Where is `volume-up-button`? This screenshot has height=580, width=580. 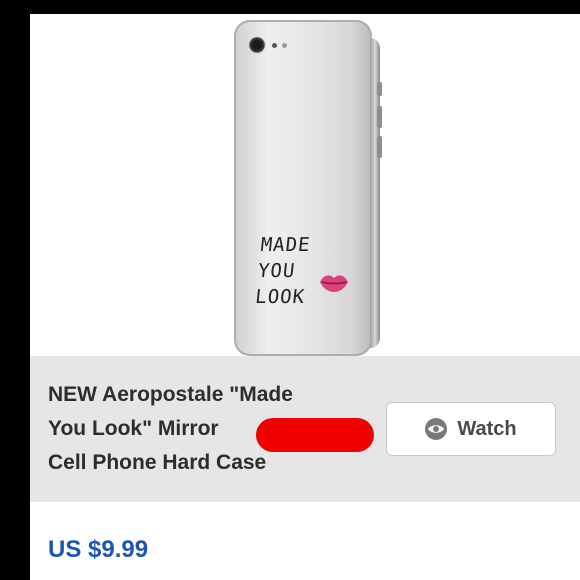
volume-up-button is located at coordinates (379, 117).